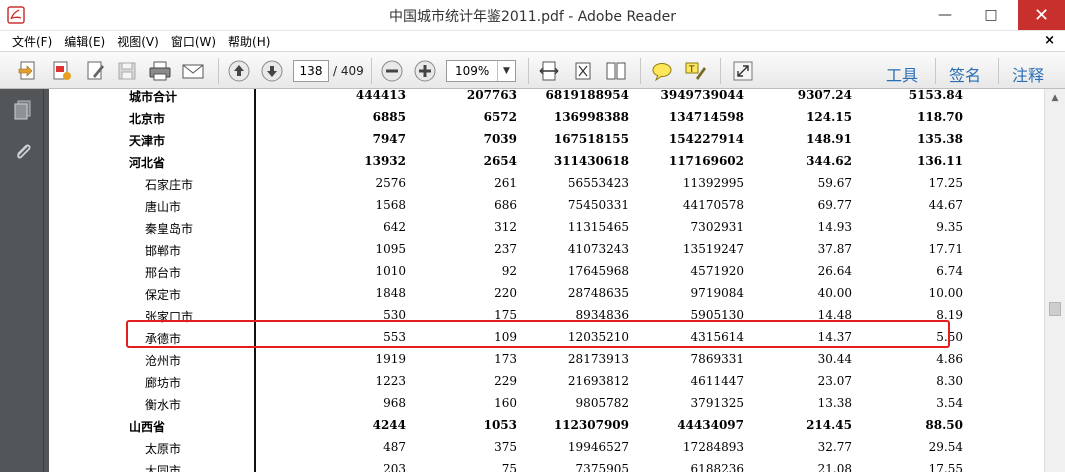 The image size is (1065, 472). What do you see at coordinates (1055, 98) in the screenshot?
I see `scroll-up-arrow: ▲` at bounding box center [1055, 98].